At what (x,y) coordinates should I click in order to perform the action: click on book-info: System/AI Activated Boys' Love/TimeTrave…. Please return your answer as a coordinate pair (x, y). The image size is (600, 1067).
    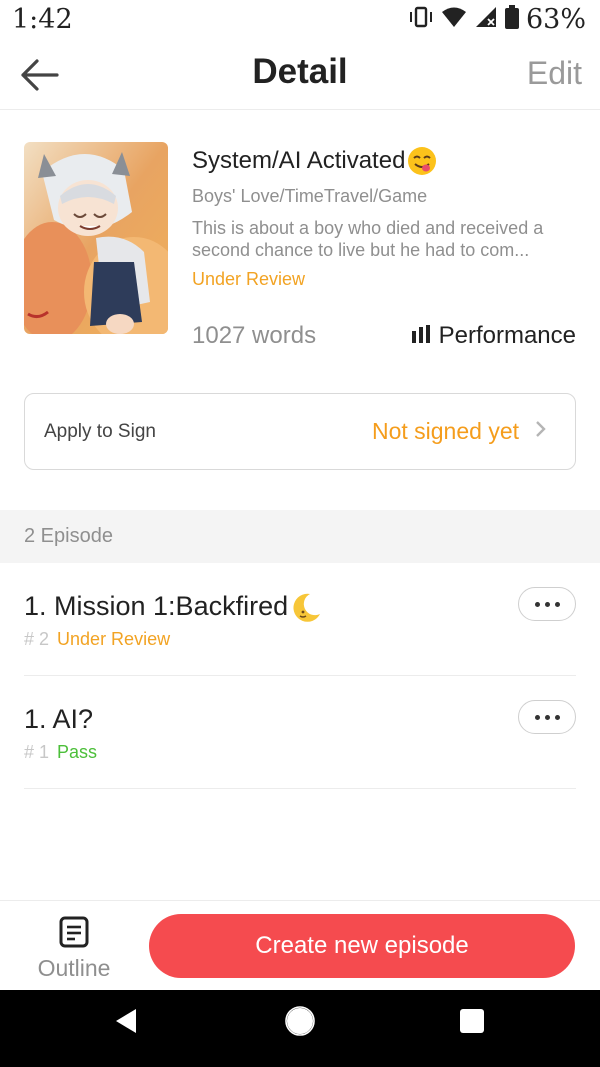
    Looking at the image, I should click on (384, 216).